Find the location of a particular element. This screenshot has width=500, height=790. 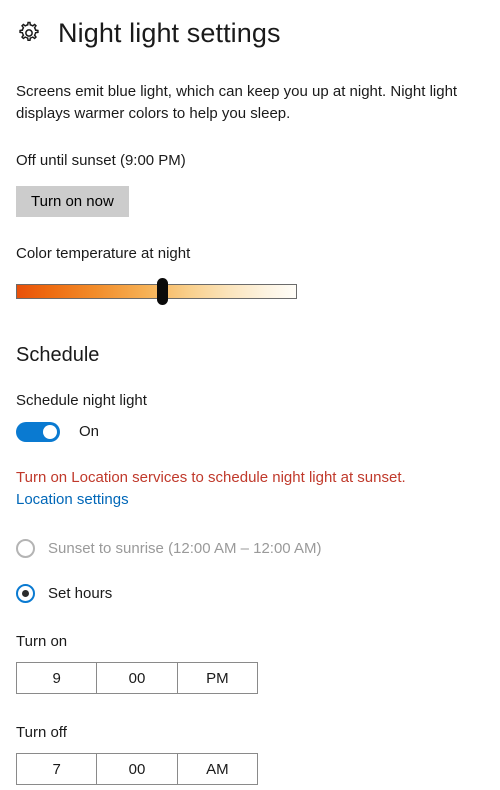

turn-off-time-picker: 7 00 AM is located at coordinates (137, 769).